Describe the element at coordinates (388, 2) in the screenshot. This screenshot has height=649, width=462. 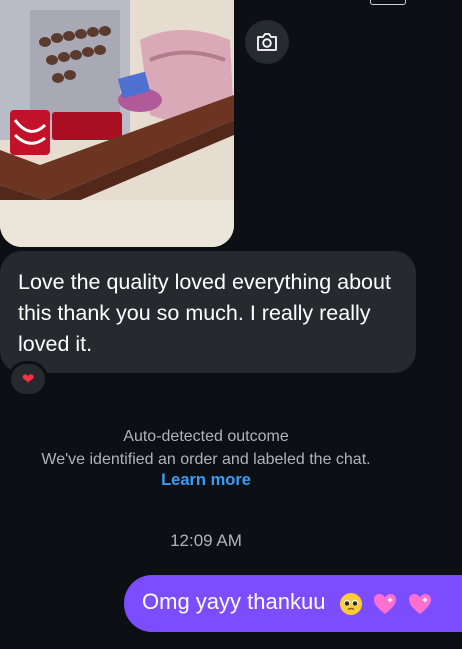
I see `top-edge-element` at that location.